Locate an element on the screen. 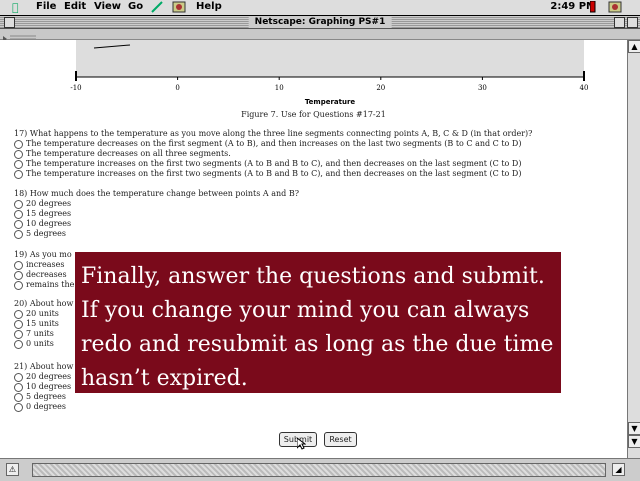 This screenshot has height=481, width=640. close-box-icon is located at coordinates (9, 22).